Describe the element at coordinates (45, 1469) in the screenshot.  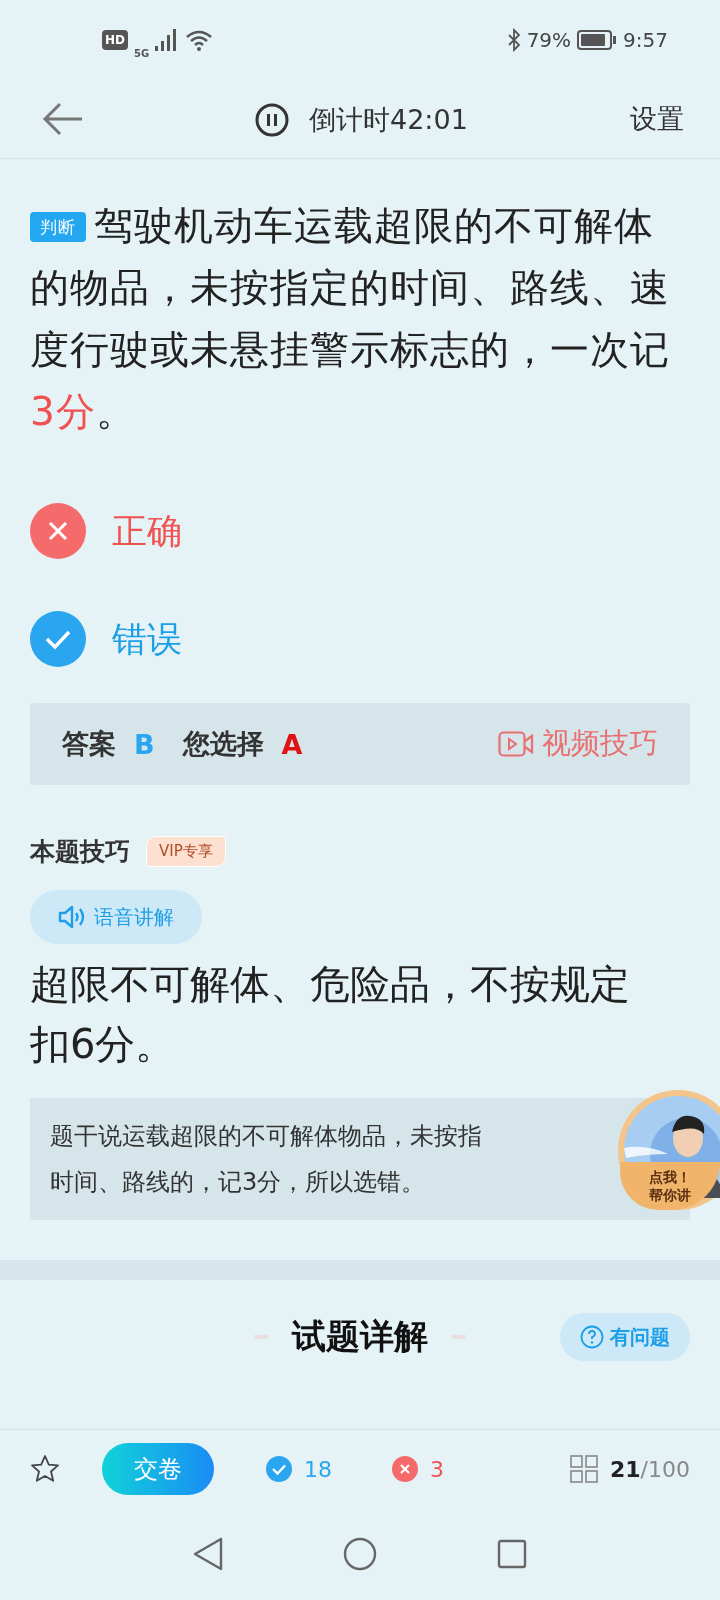
I see `star-icon` at that location.